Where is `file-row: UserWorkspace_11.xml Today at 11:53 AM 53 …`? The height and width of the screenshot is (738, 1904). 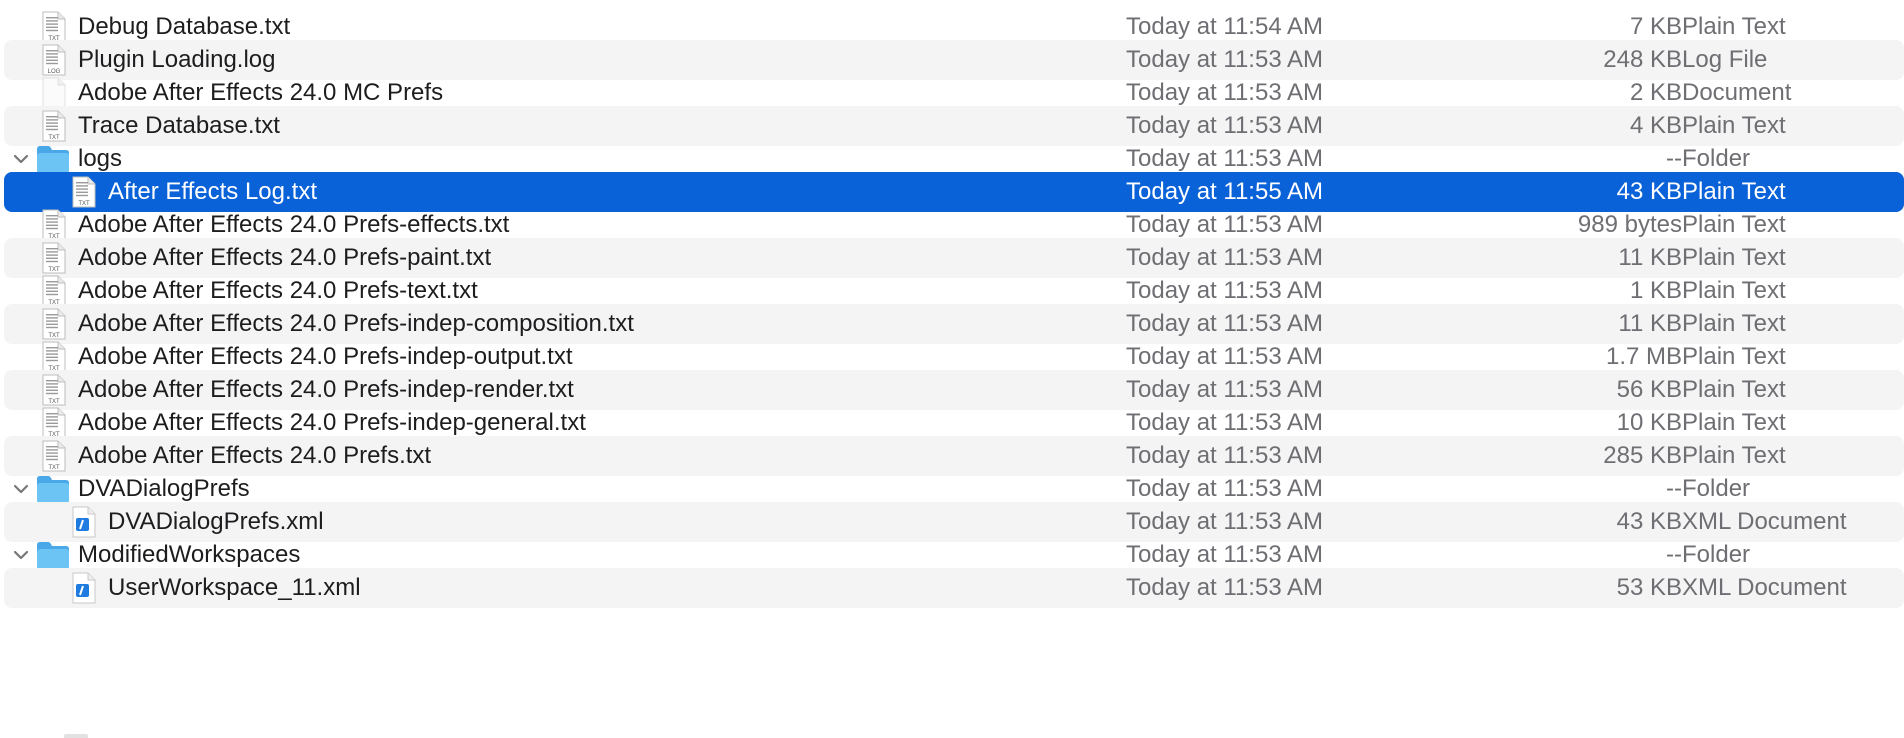
file-row: UserWorkspace_11.xml Today at 11:53 AM 53 … is located at coordinates (954, 588).